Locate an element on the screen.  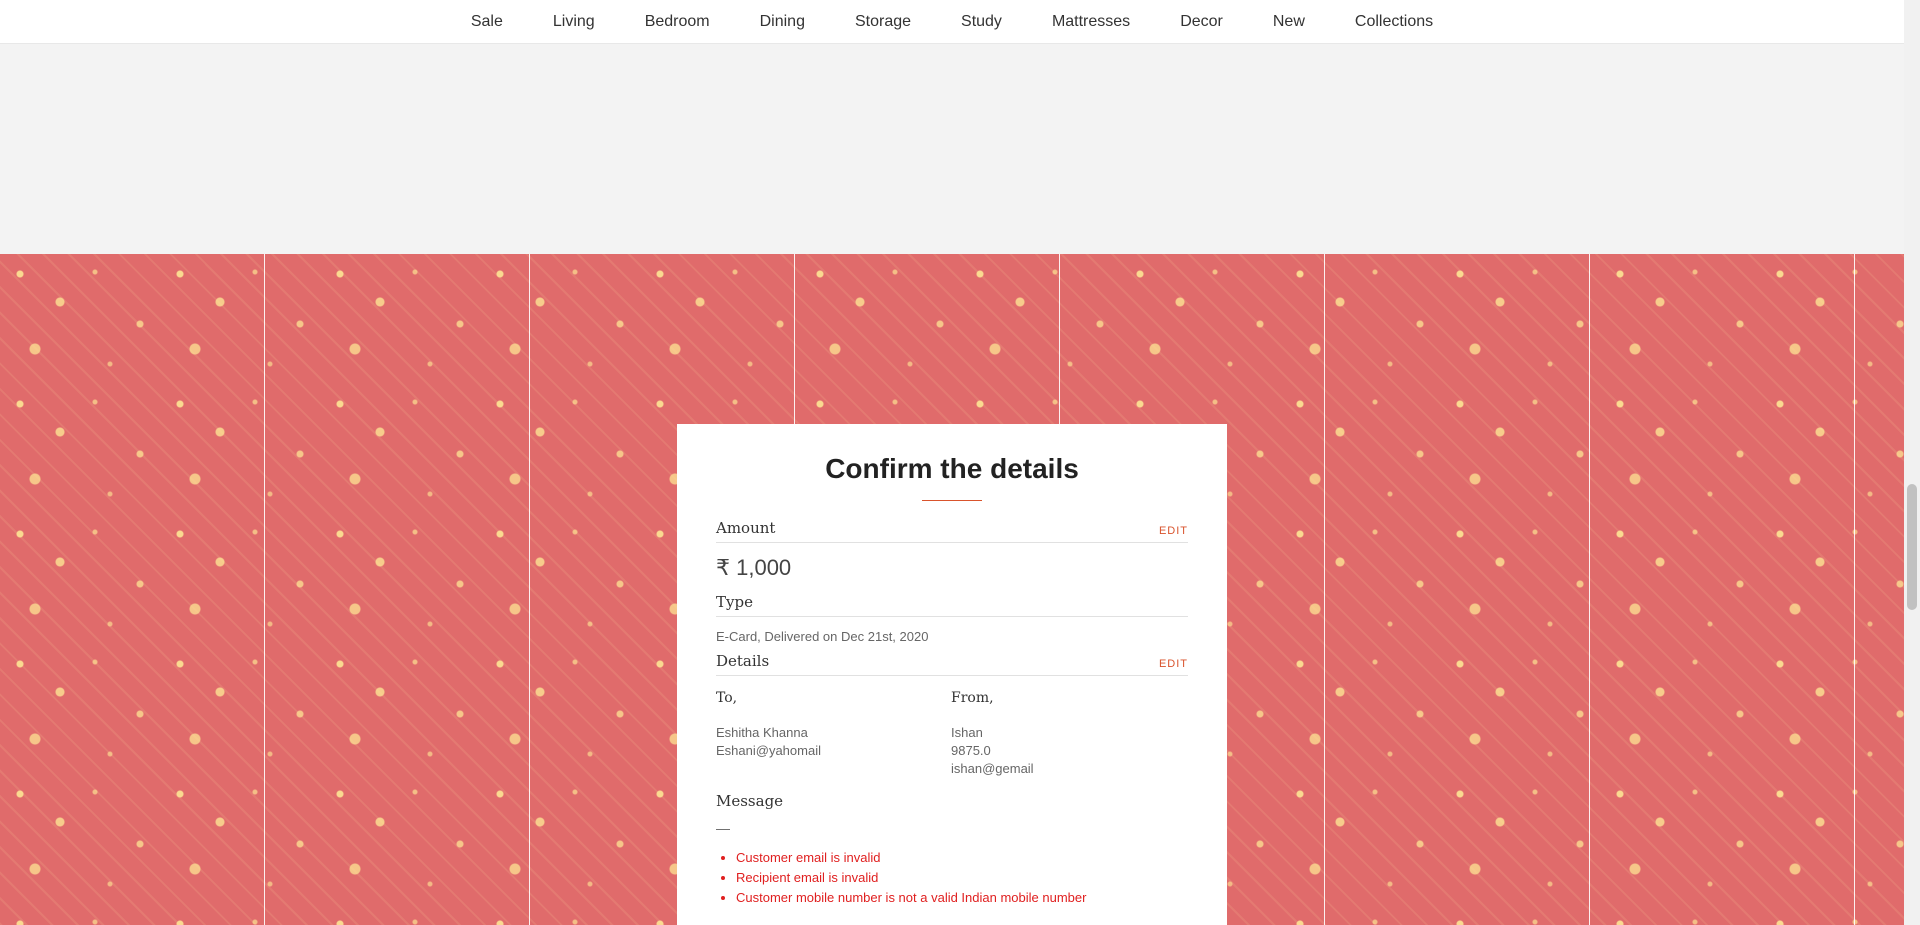
nav-item-bedroom: Bedroom is located at coordinates (677, 22).